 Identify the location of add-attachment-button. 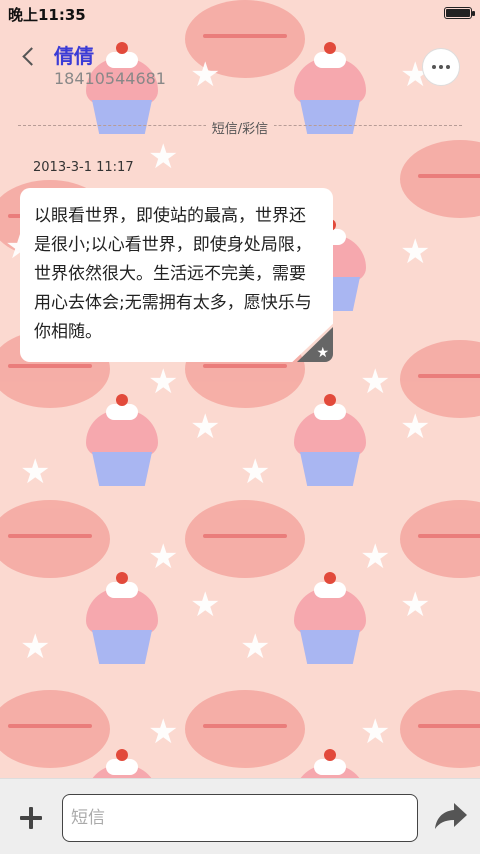
(31, 818).